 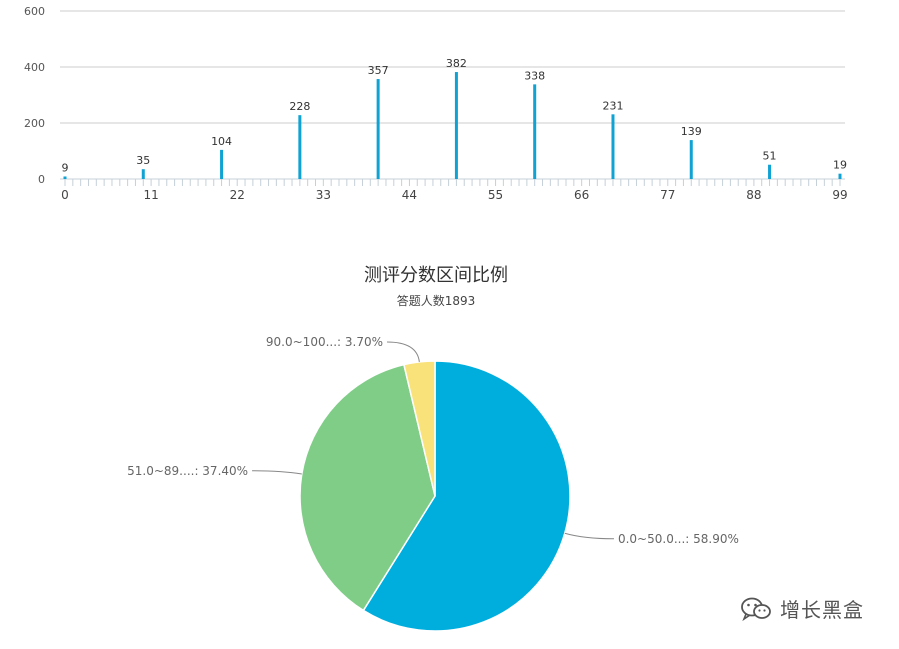 What do you see at coordinates (150, 195) in the screenshot?
I see `x-tick-label: 11` at bounding box center [150, 195].